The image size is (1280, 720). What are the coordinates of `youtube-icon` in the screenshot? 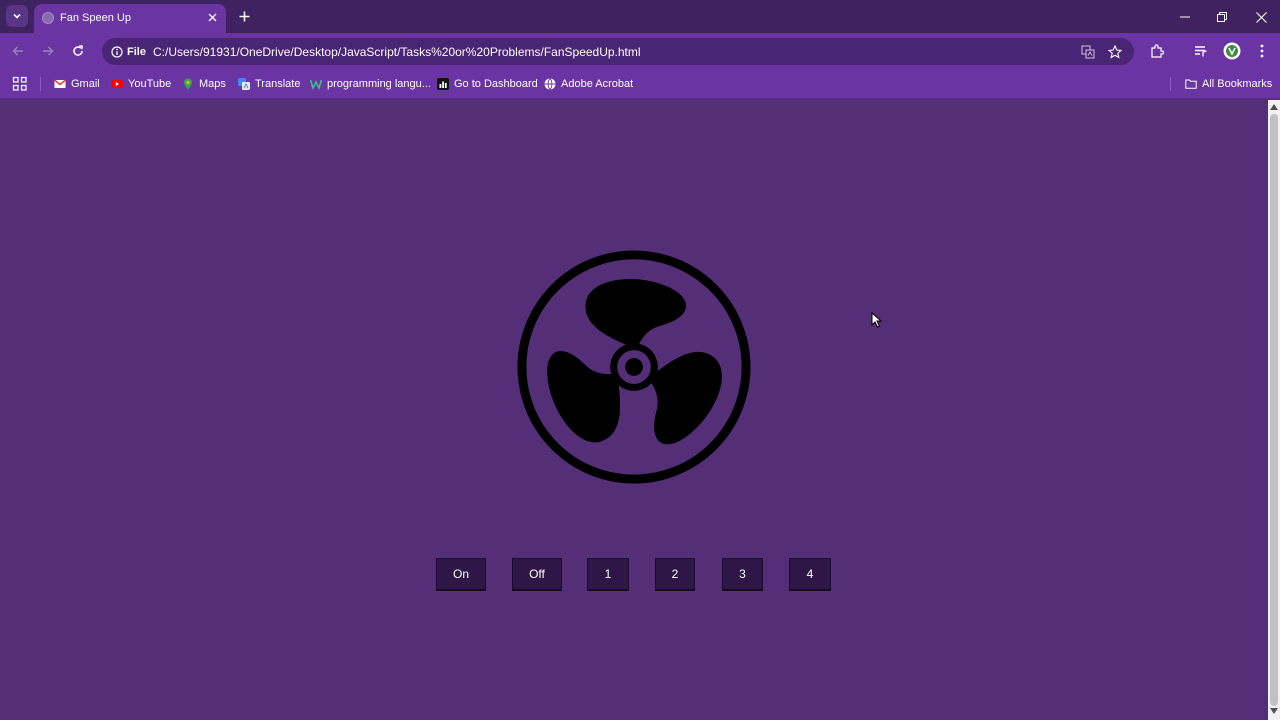 It's located at (117, 84).